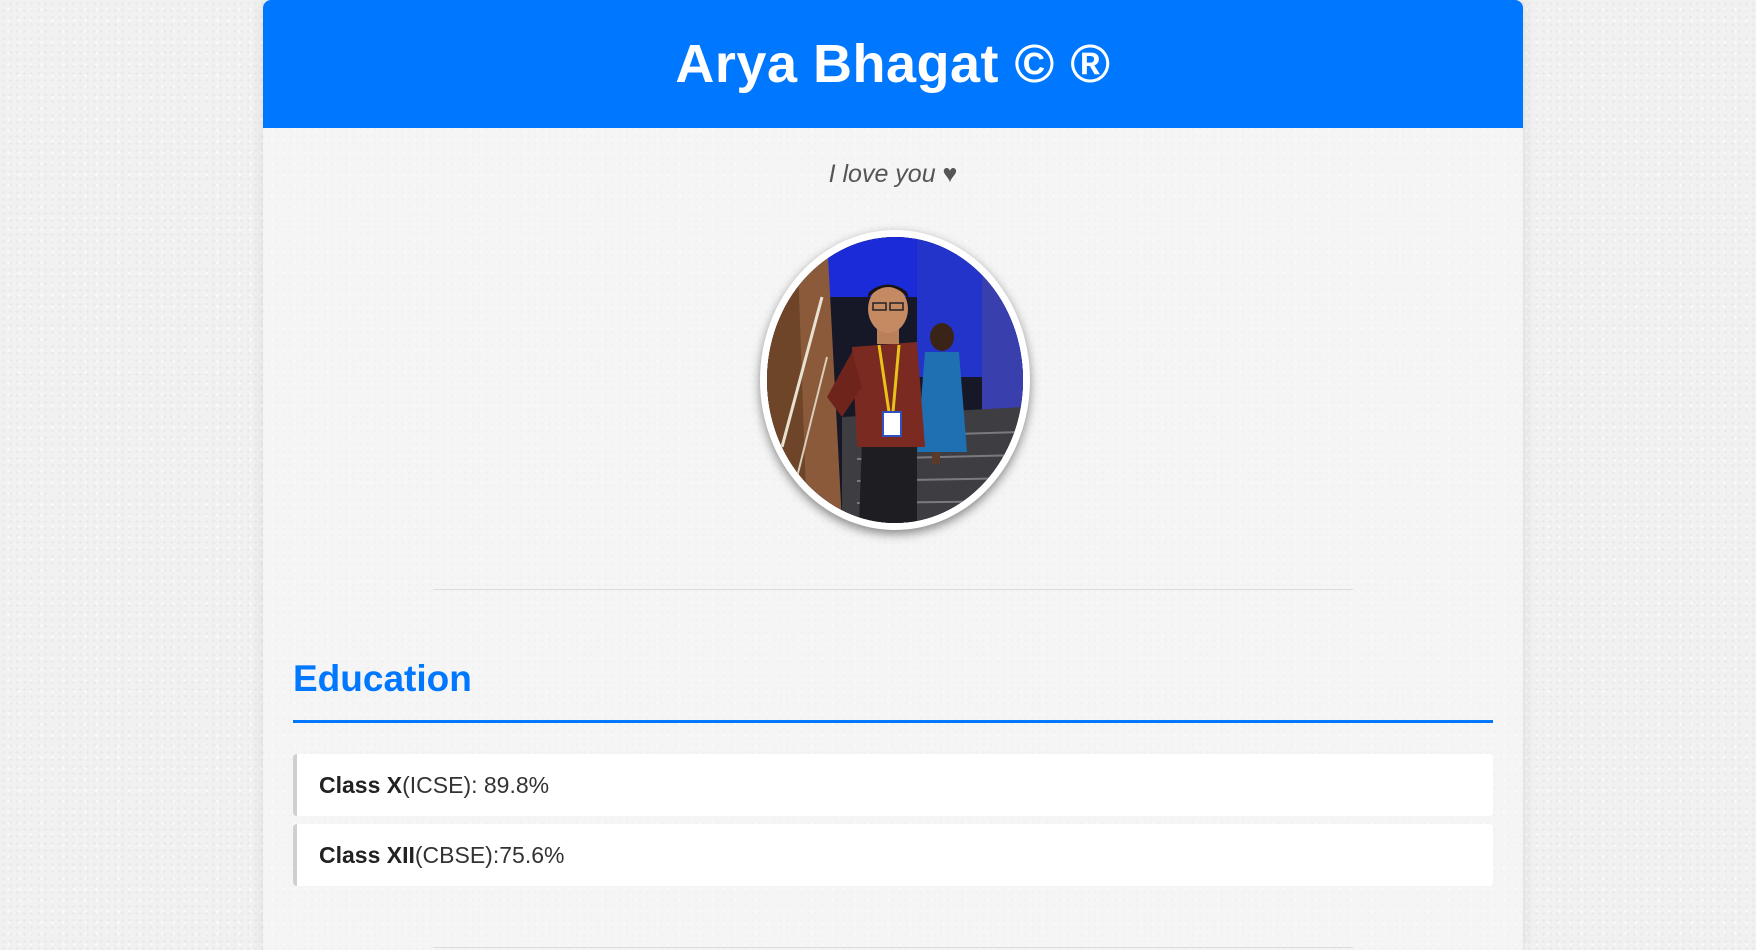 This screenshot has height=950, width=1756. Describe the element at coordinates (893, 855) in the screenshot. I see `list-item: Class XII (CBSE):75.6%` at that location.